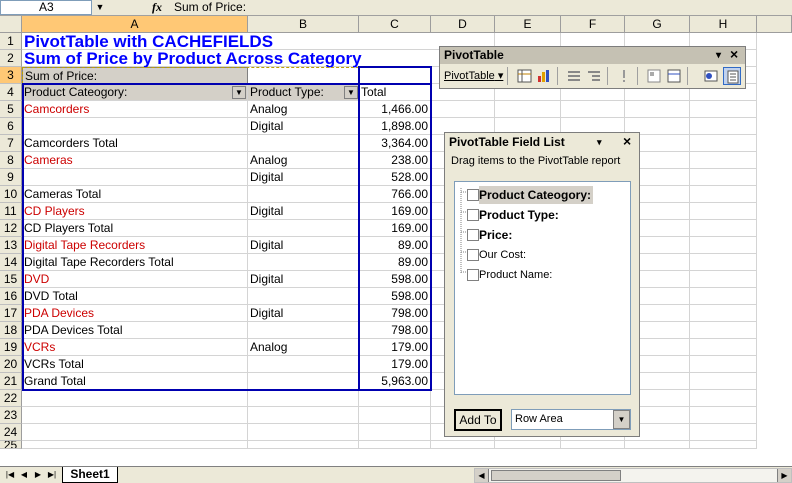 This screenshot has height=483, width=792. I want to click on always-display-items-icon, so click(674, 76).